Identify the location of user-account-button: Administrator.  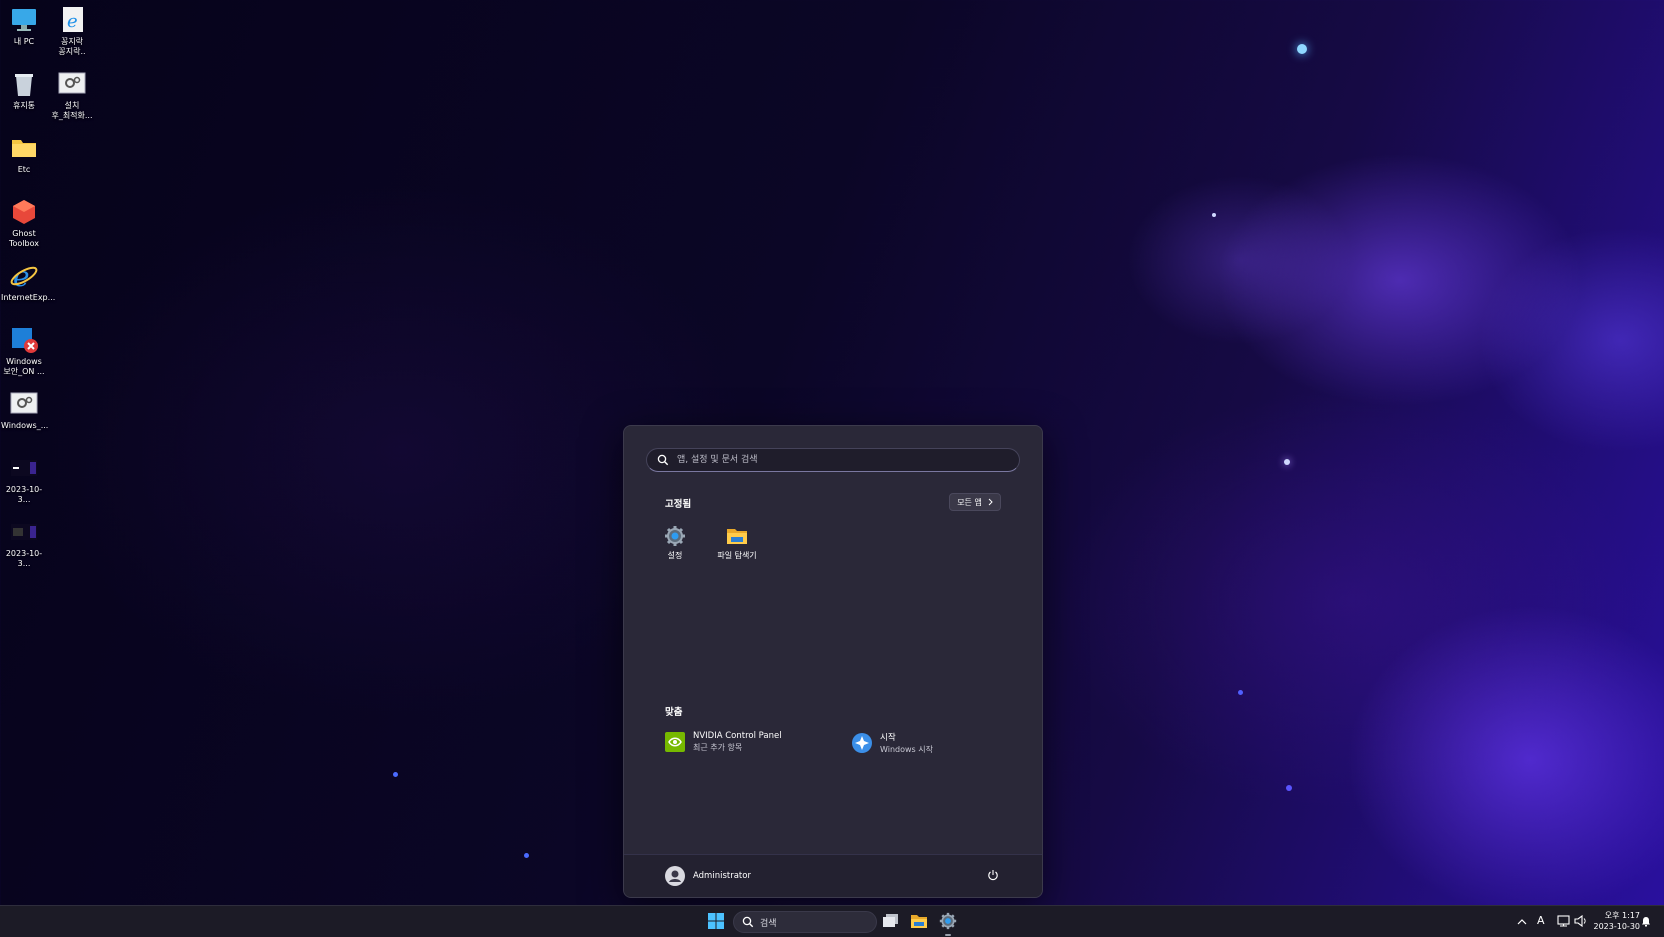
(708, 876).